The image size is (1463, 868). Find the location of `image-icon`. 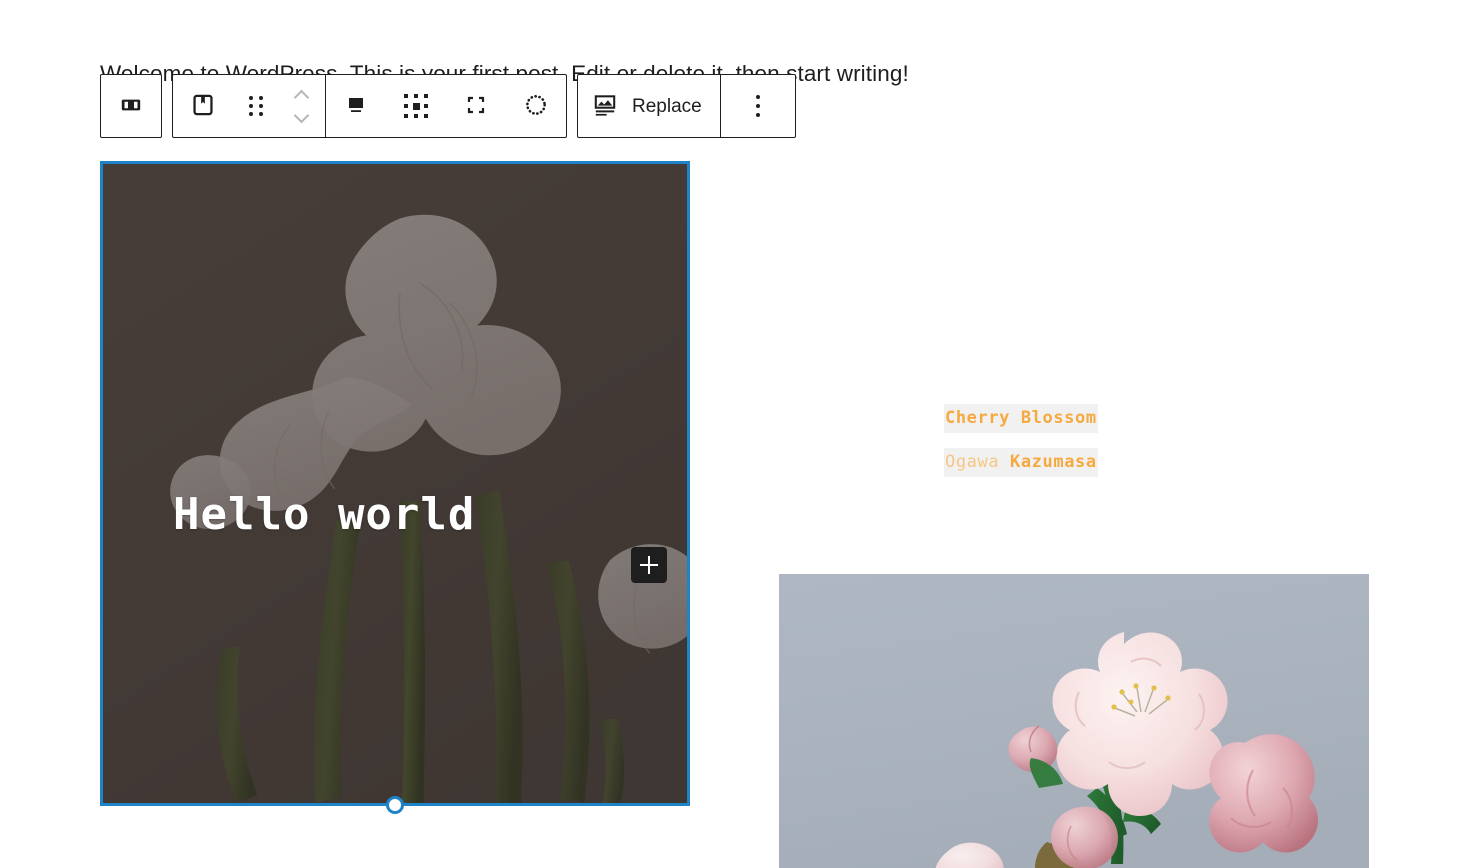

image-icon is located at coordinates (605, 106).